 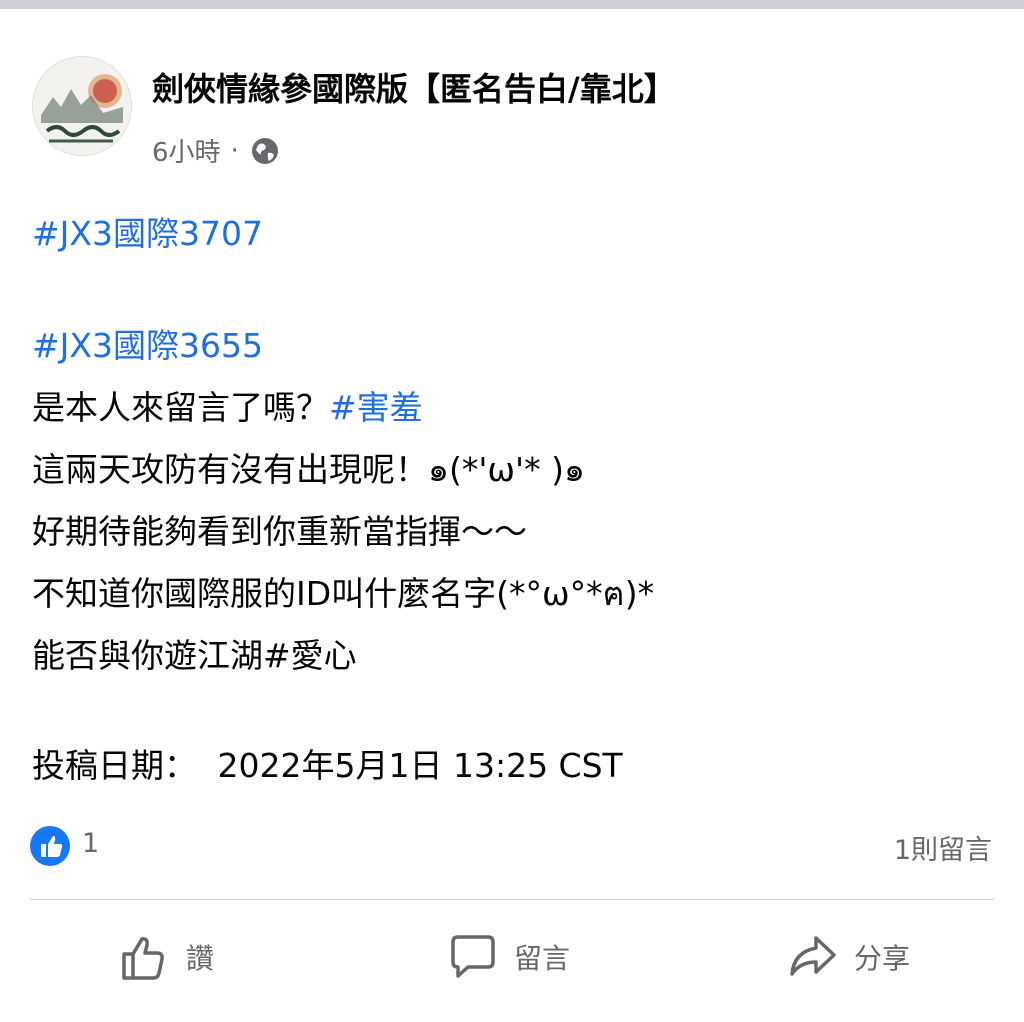 What do you see at coordinates (511, 847) in the screenshot?
I see `reactions-bar: 1 1則留言` at bounding box center [511, 847].